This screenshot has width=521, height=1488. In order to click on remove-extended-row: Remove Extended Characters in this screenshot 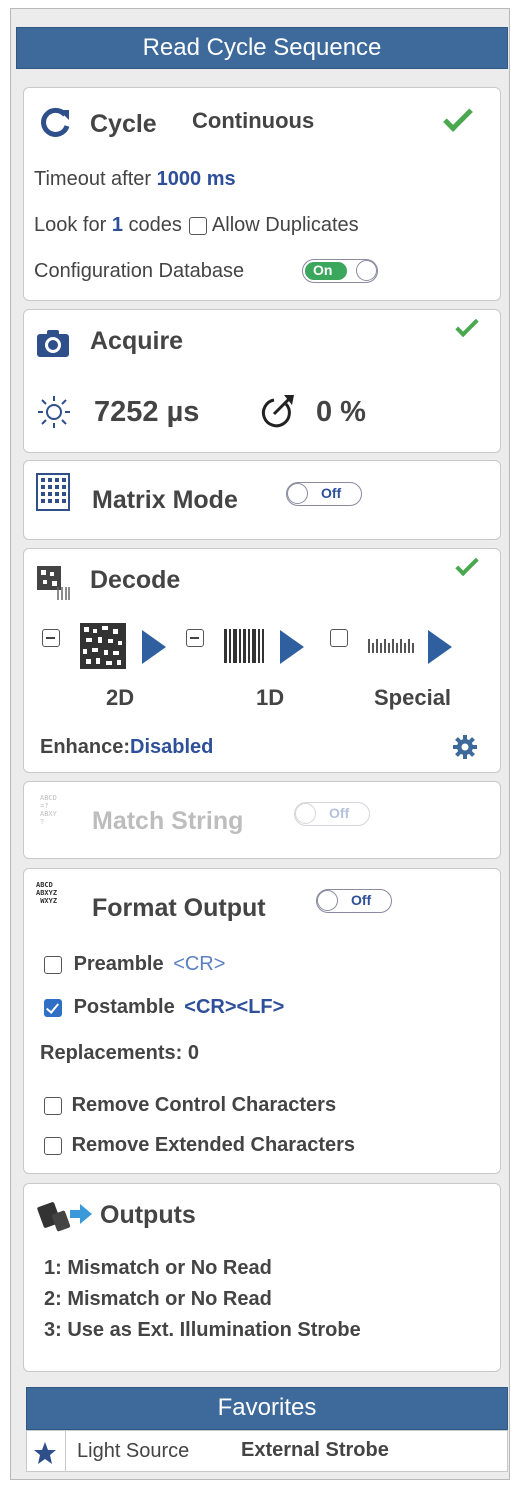, I will do `click(199, 1145)`.